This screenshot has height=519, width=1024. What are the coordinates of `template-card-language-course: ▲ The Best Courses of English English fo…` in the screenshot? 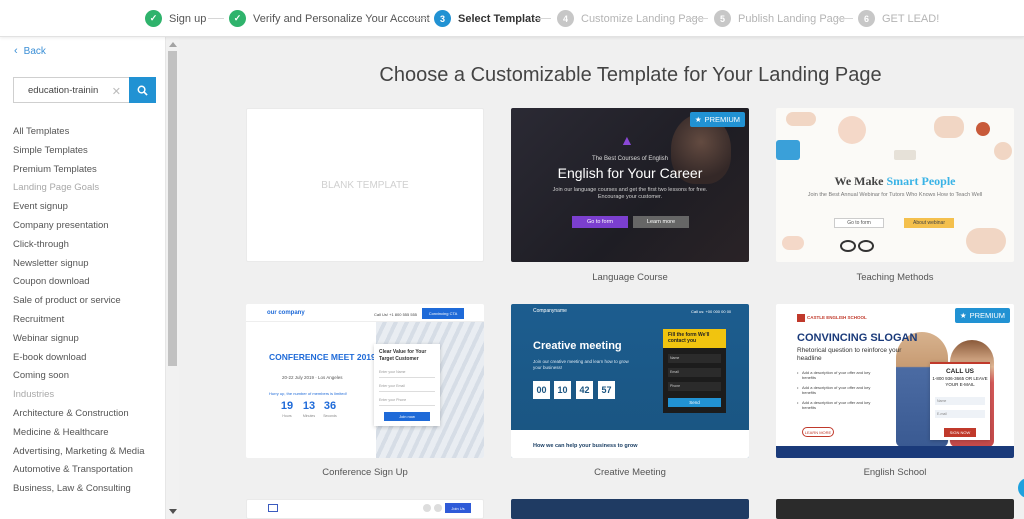 It's located at (630, 185).